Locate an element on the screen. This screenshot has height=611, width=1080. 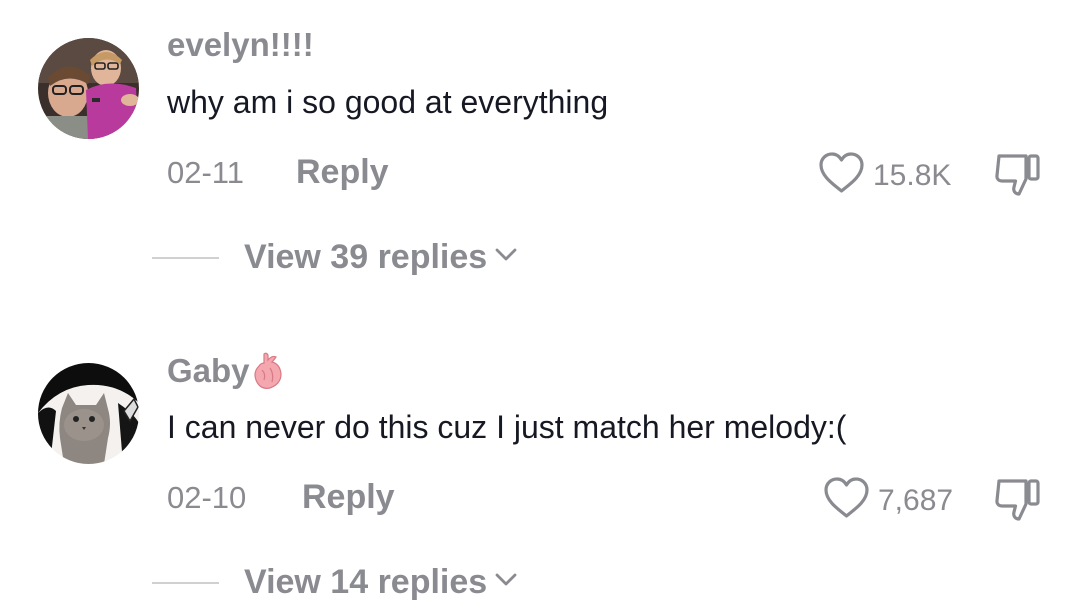
view-replies-button: View 39 replies is located at coordinates (334, 257).